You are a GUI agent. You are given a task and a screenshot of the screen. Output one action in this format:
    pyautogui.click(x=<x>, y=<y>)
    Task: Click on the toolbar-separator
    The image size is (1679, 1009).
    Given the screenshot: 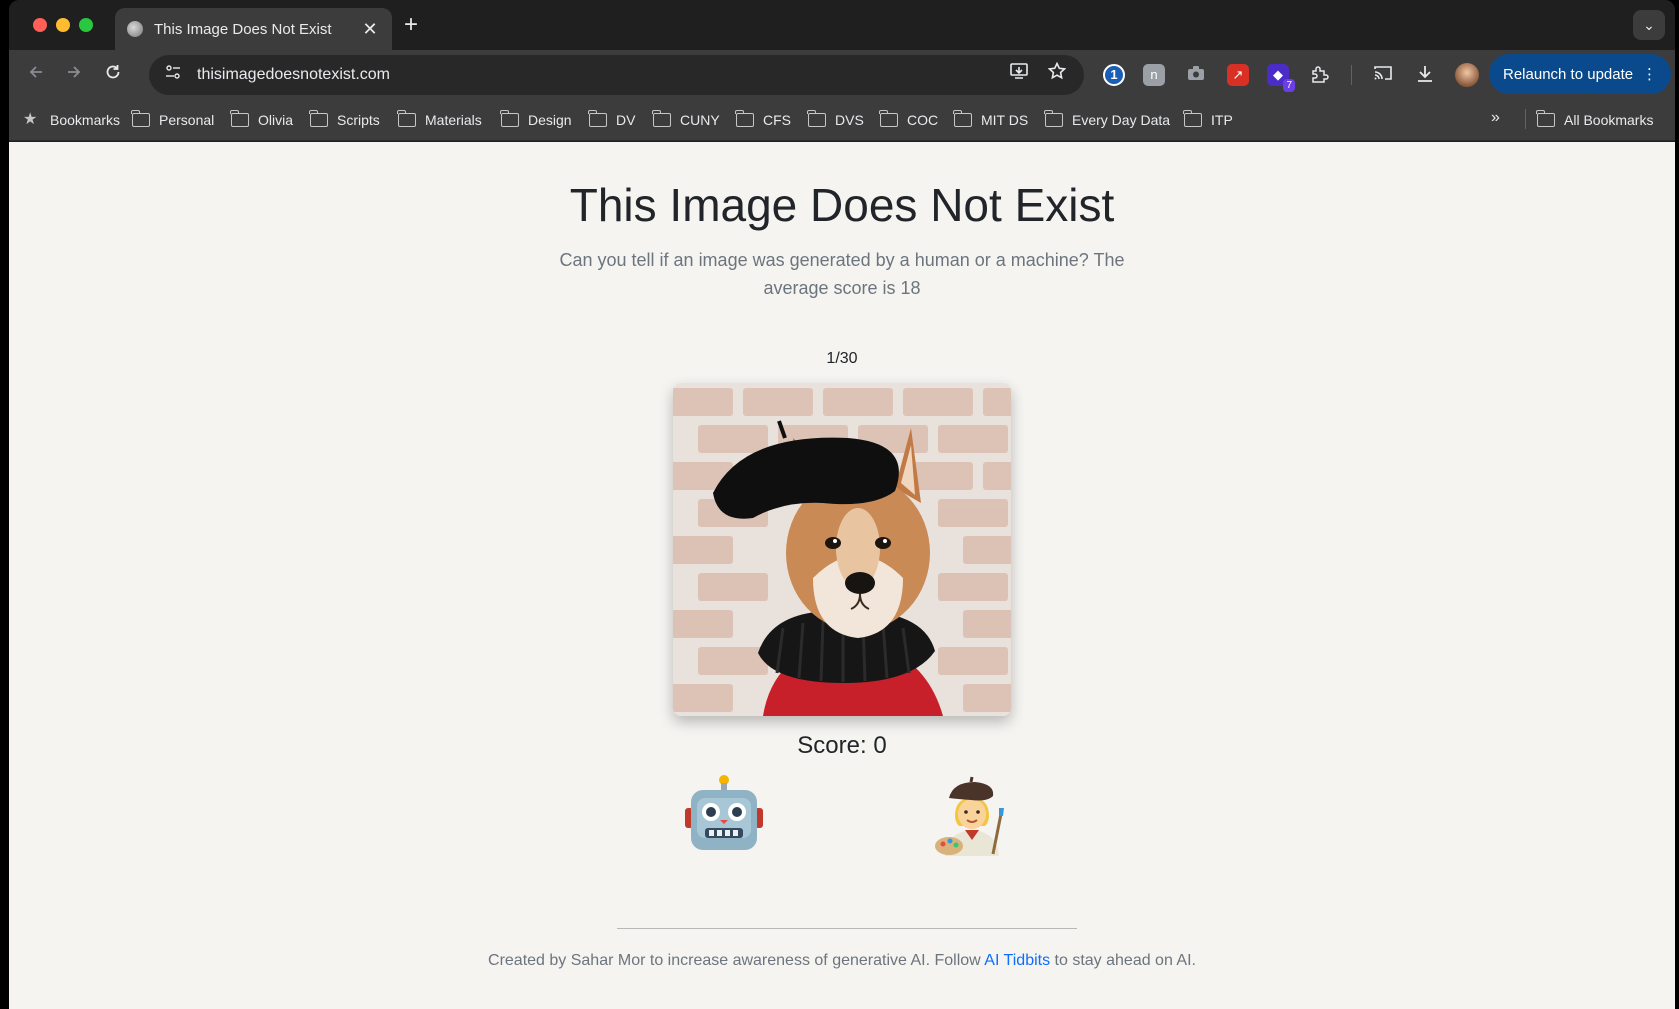 What is the action you would take?
    pyautogui.click(x=1351, y=75)
    